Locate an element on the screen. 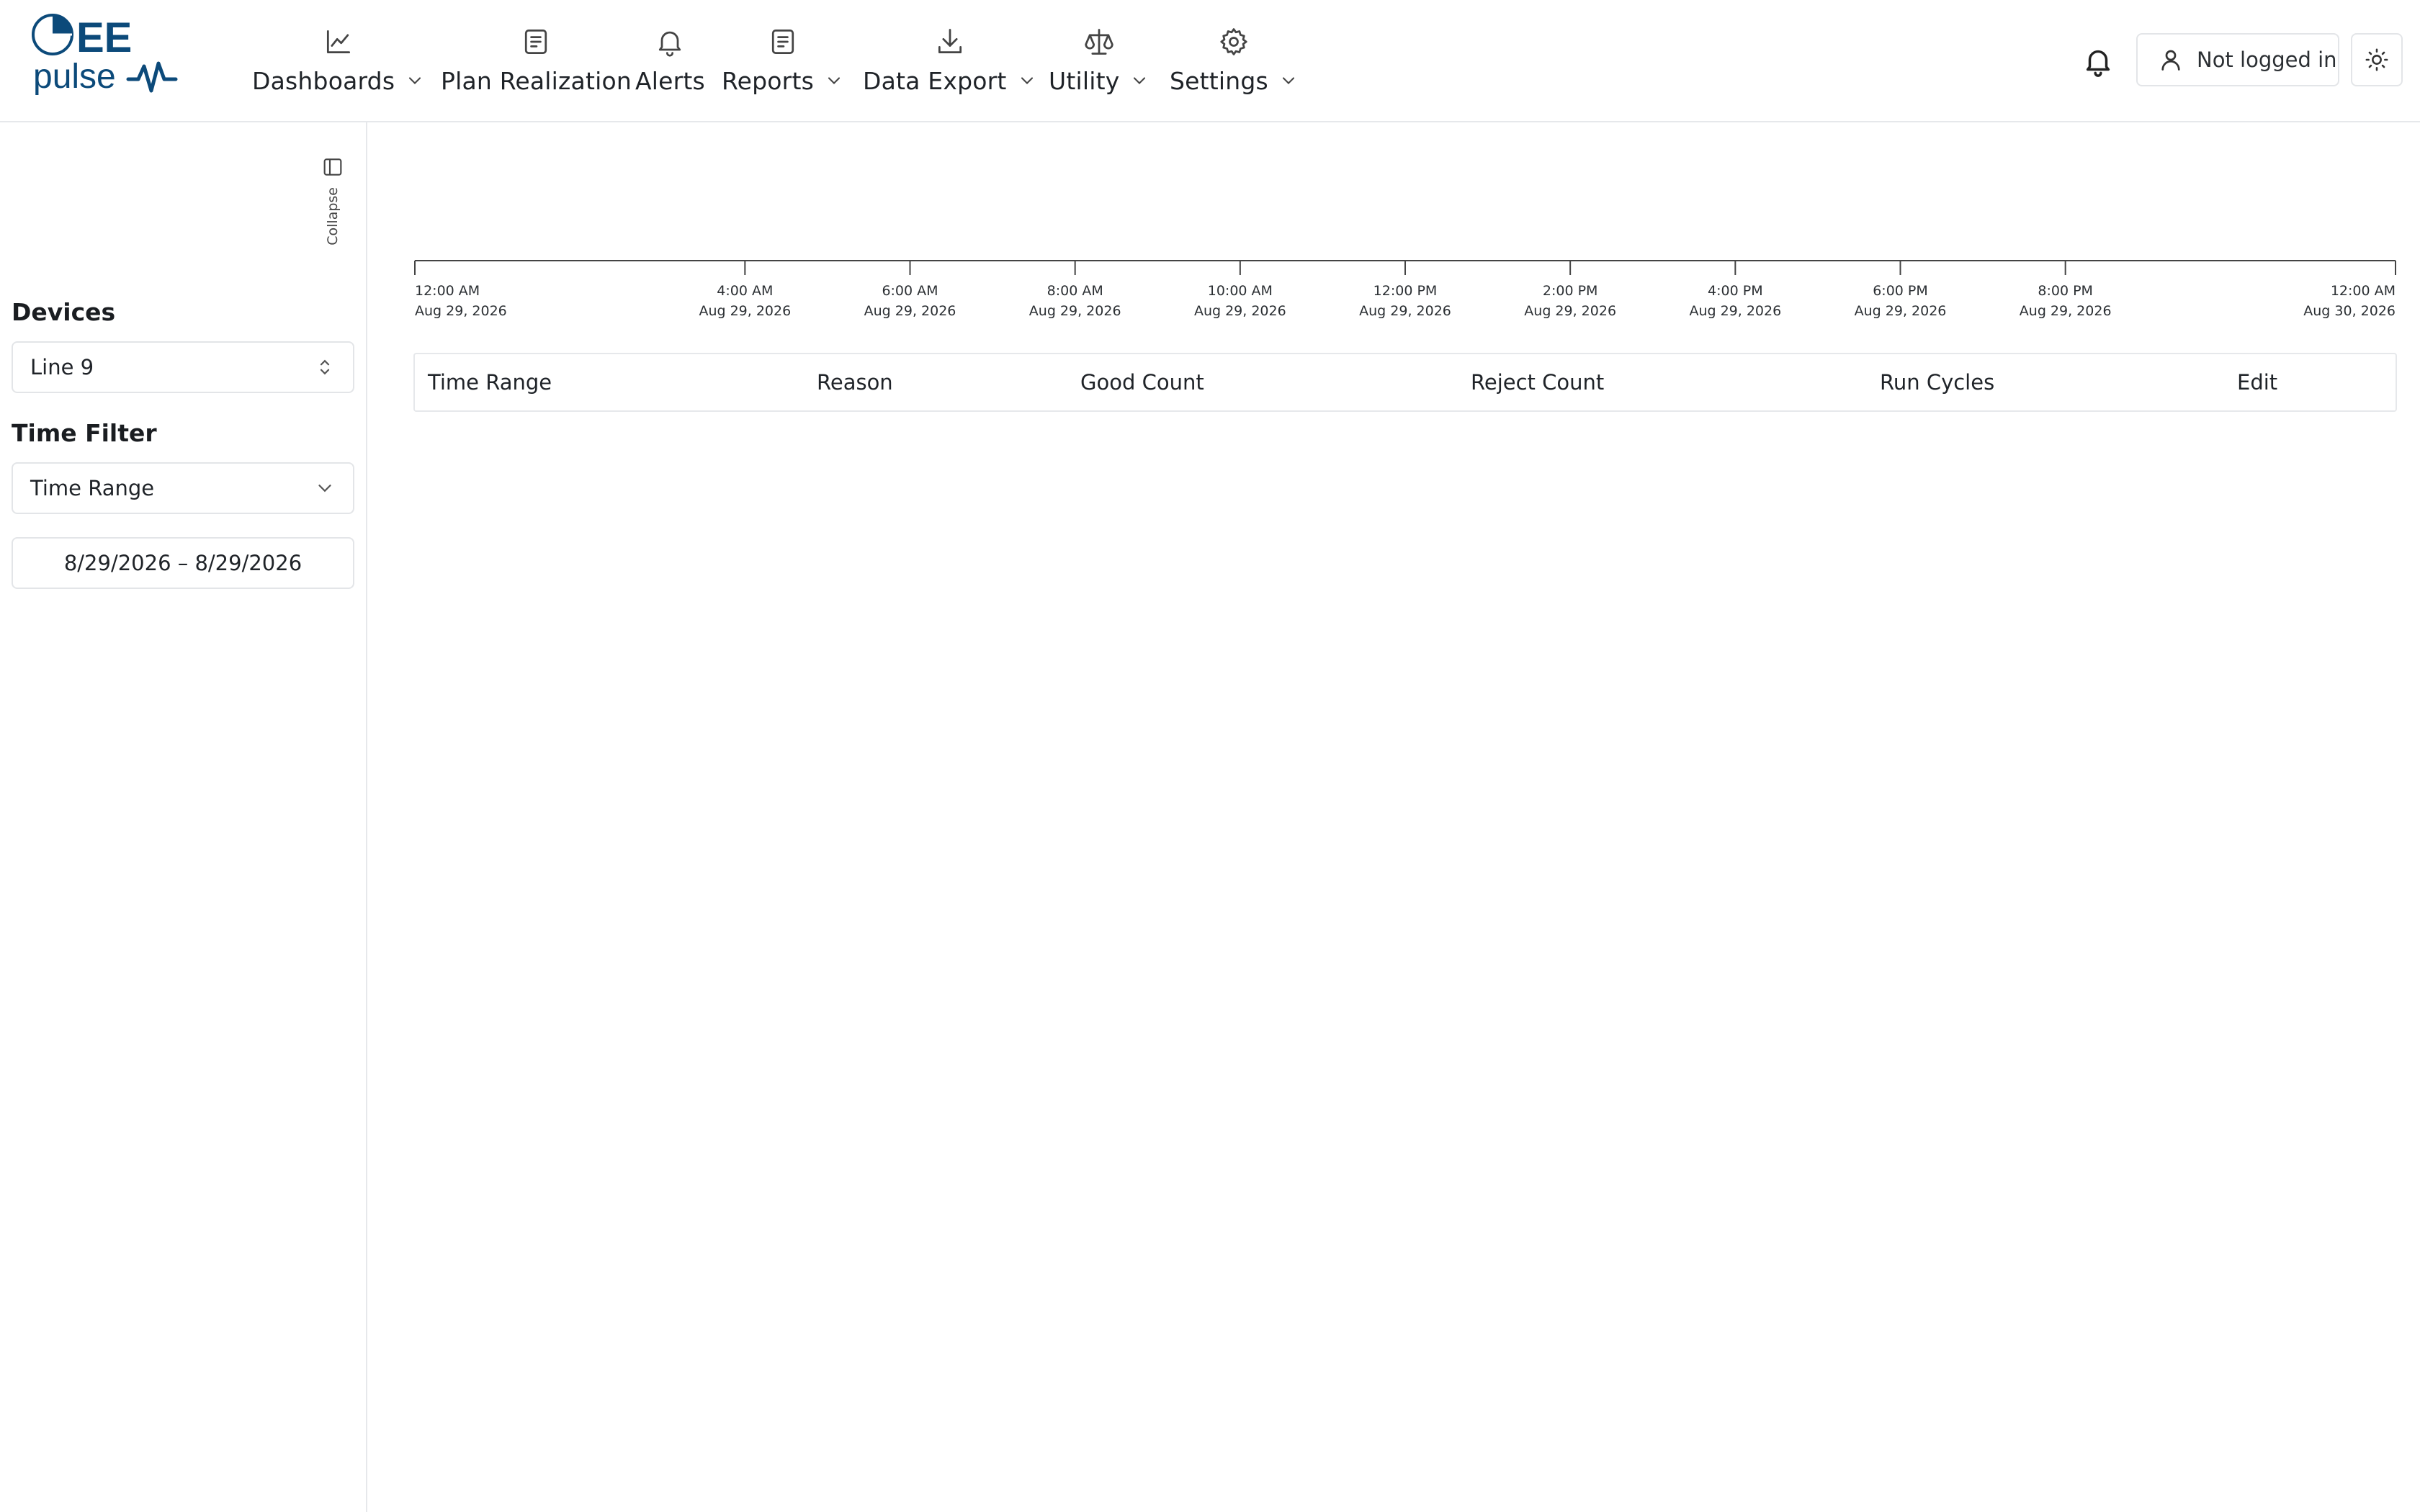  chevron-up-down-icon is located at coordinates (325, 367).